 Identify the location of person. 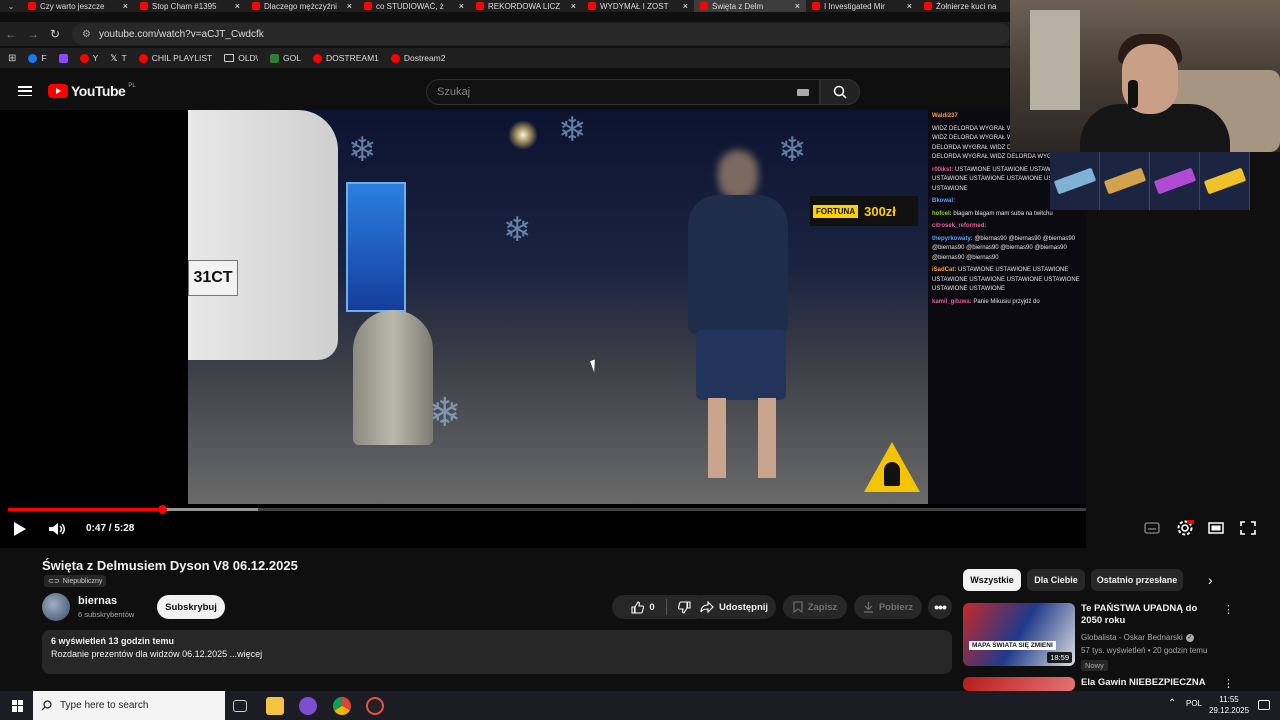
(738, 320).